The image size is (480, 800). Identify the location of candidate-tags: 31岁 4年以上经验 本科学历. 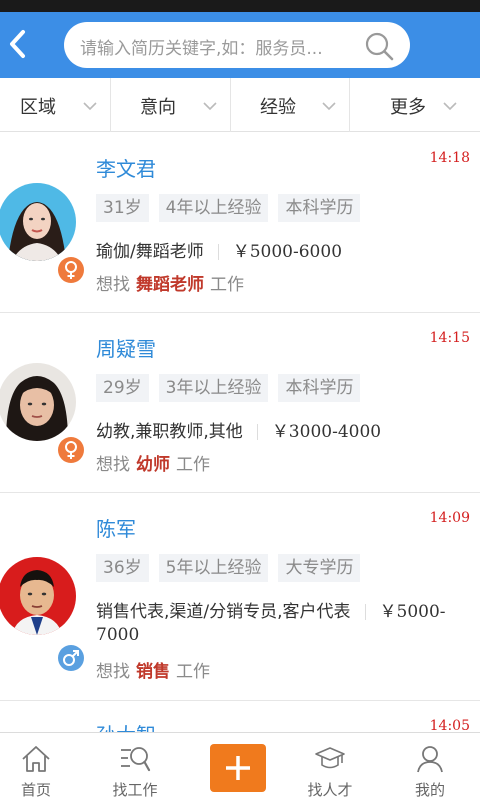
(233, 208).